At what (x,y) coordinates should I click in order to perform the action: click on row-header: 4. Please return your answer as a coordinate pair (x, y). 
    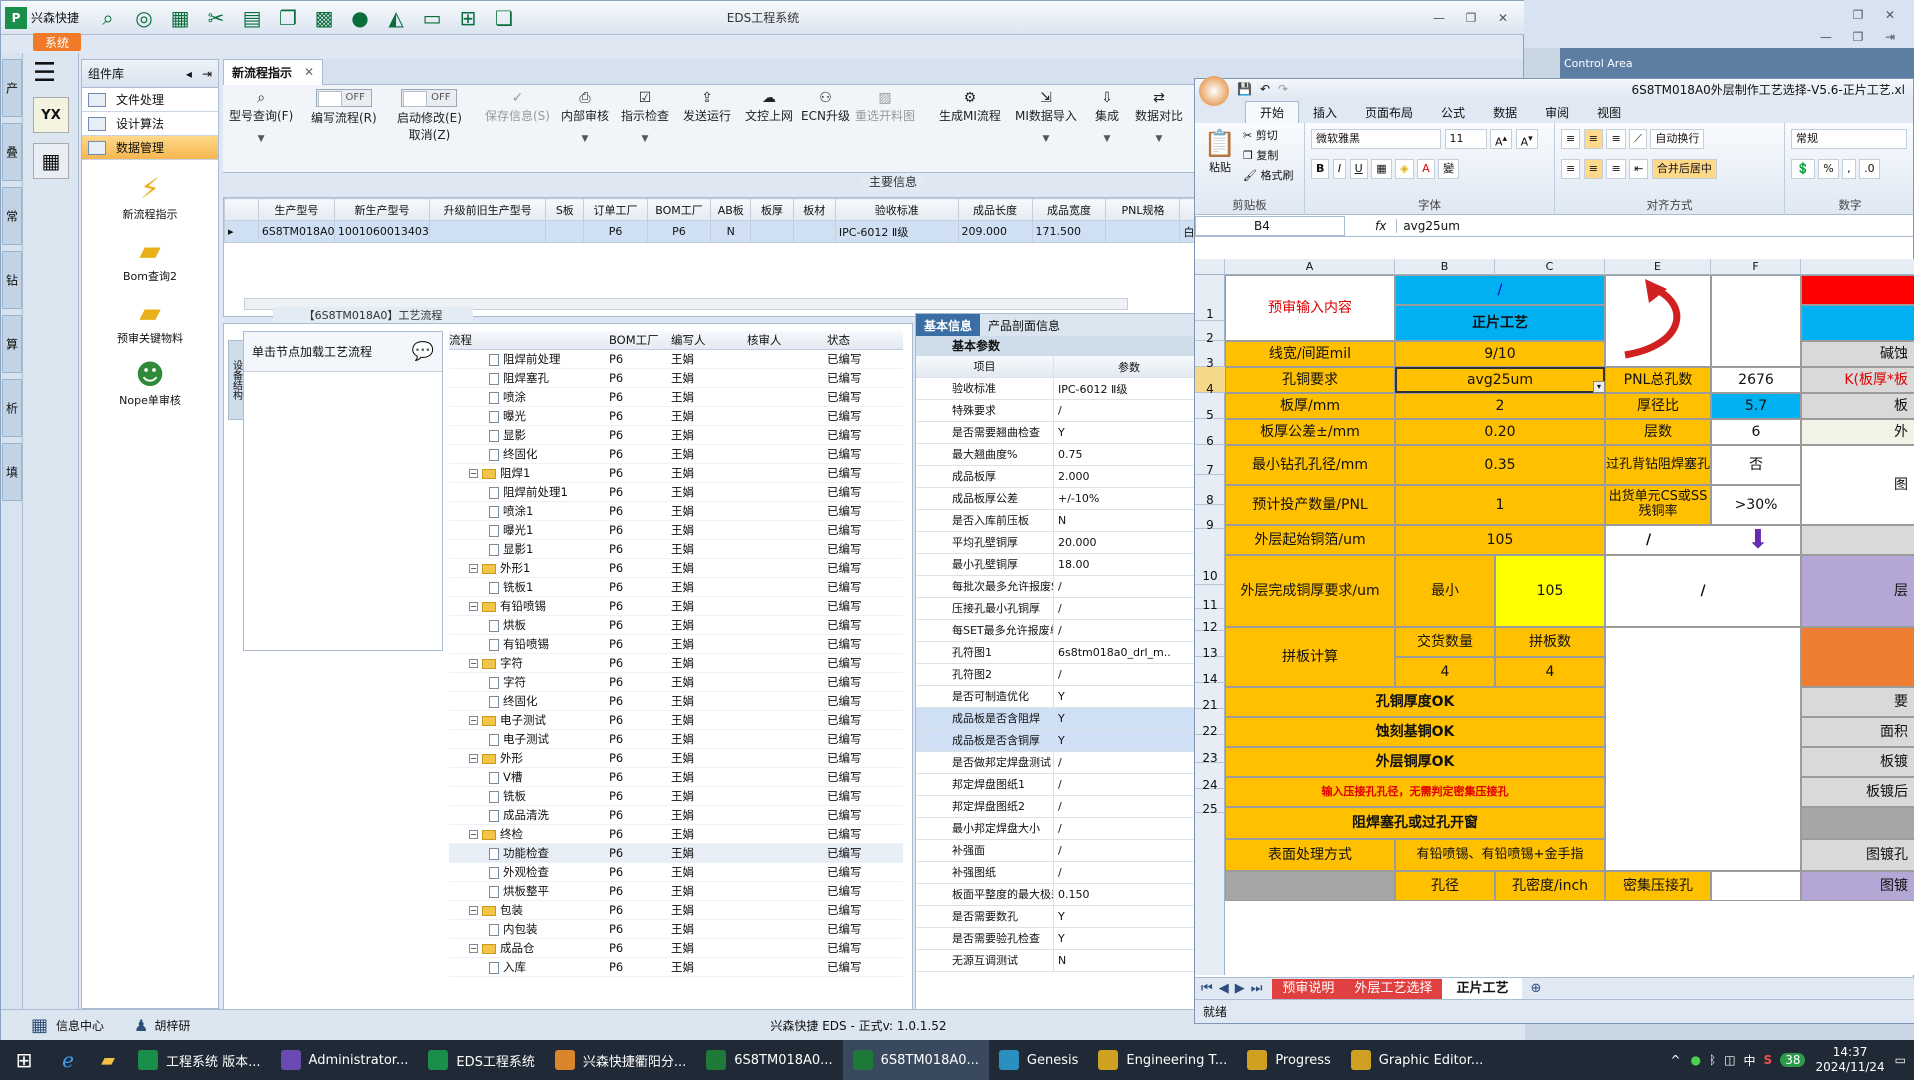
    Looking at the image, I should click on (1210, 381).